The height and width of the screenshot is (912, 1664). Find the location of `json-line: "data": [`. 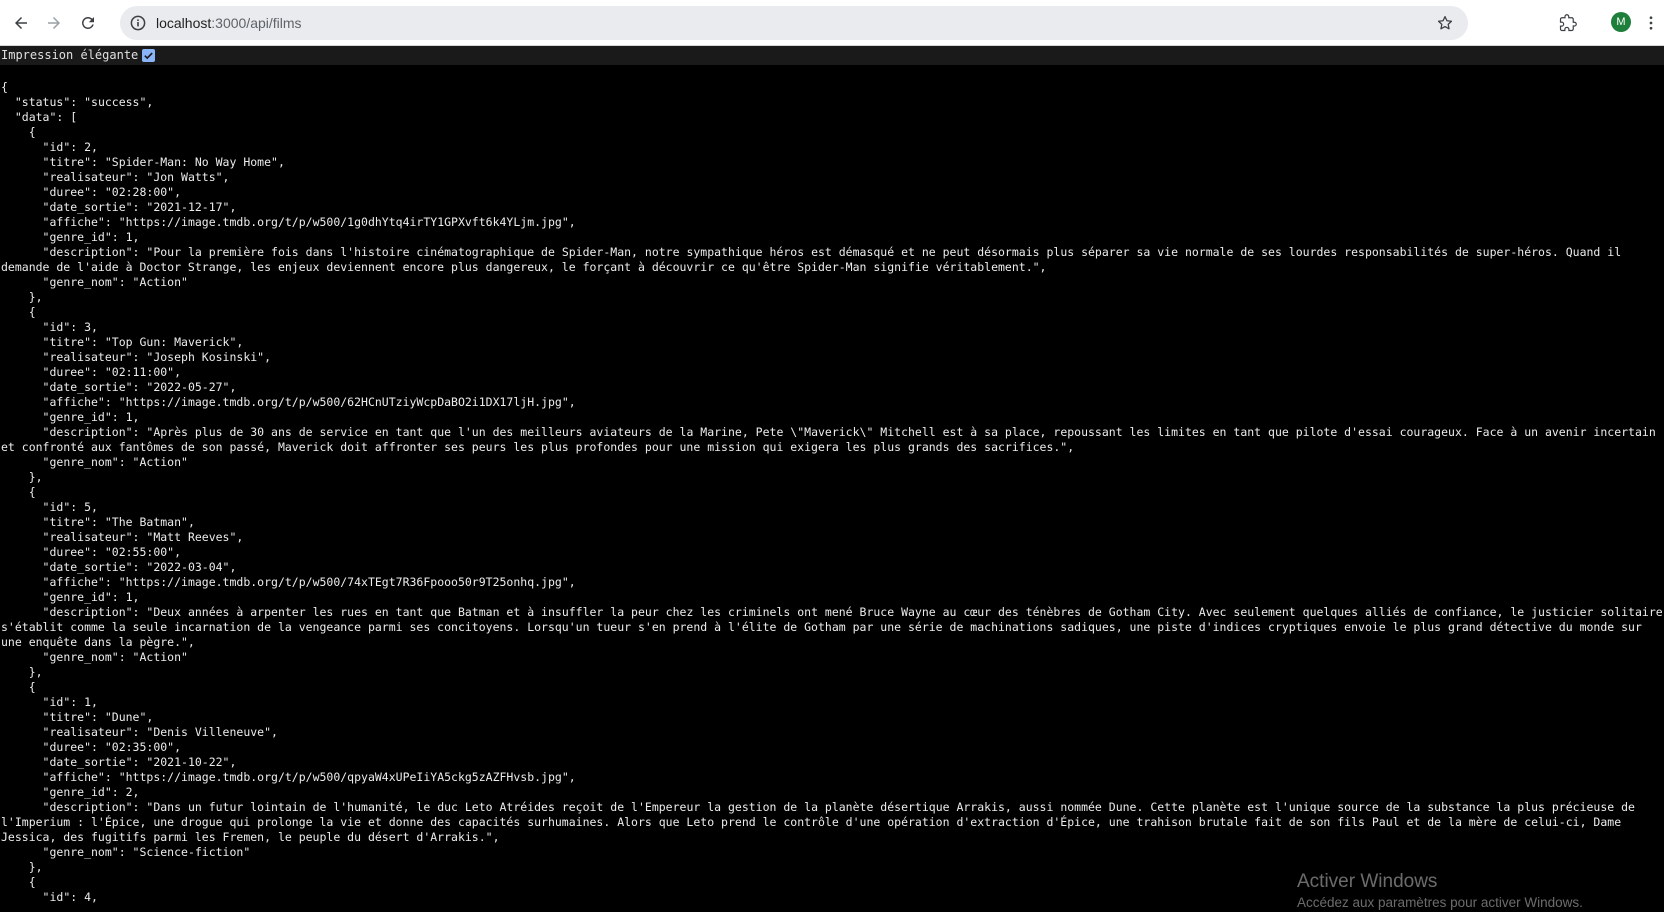

json-line: "data": [ is located at coordinates (39, 117).